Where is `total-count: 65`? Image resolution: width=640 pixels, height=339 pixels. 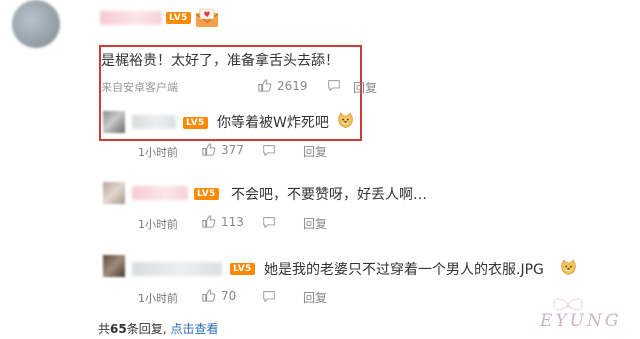 total-count: 65 is located at coordinates (118, 329).